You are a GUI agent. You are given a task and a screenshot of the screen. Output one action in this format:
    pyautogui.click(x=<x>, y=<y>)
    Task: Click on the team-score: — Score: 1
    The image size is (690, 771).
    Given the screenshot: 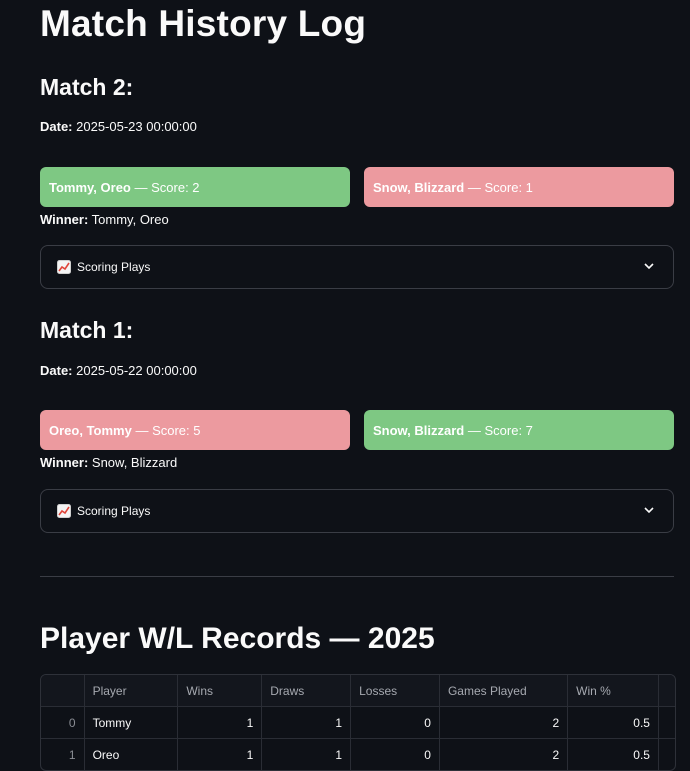 What is the action you would take?
    pyautogui.click(x=500, y=187)
    